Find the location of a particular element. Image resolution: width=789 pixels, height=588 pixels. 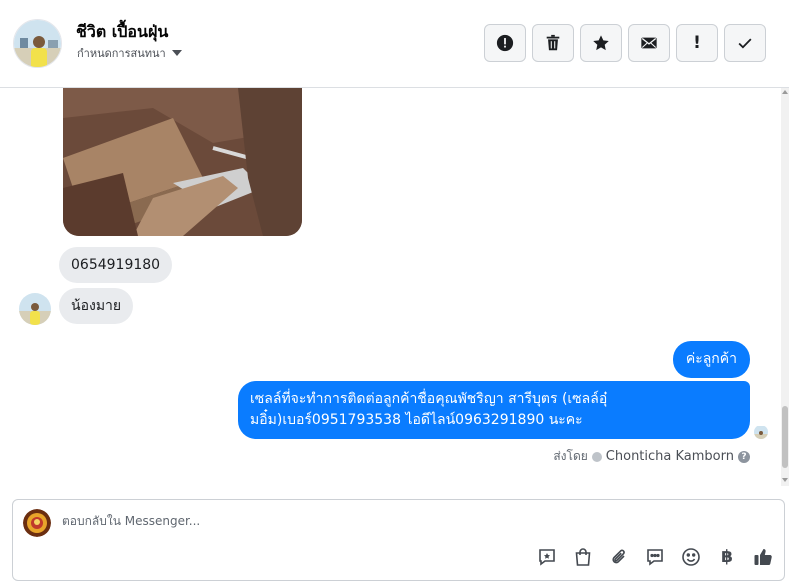

composer-tools: ฿ is located at coordinates (655, 557).